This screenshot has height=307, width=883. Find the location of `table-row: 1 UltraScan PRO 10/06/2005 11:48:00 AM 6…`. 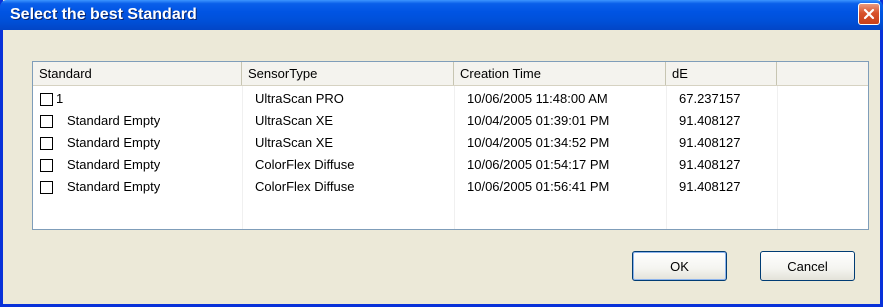

table-row: 1 UltraScan PRO 10/06/2005 11:48:00 AM 6… is located at coordinates (450, 99).